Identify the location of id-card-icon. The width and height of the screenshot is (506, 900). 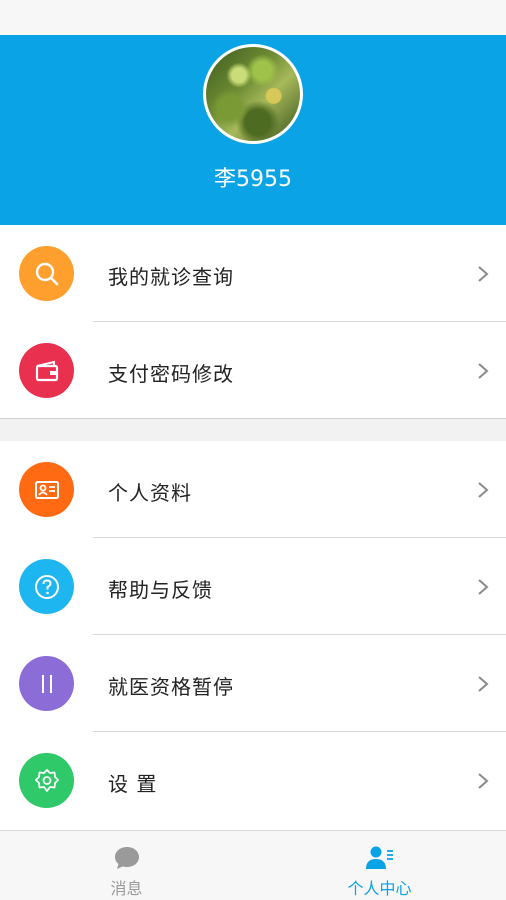
(46, 489).